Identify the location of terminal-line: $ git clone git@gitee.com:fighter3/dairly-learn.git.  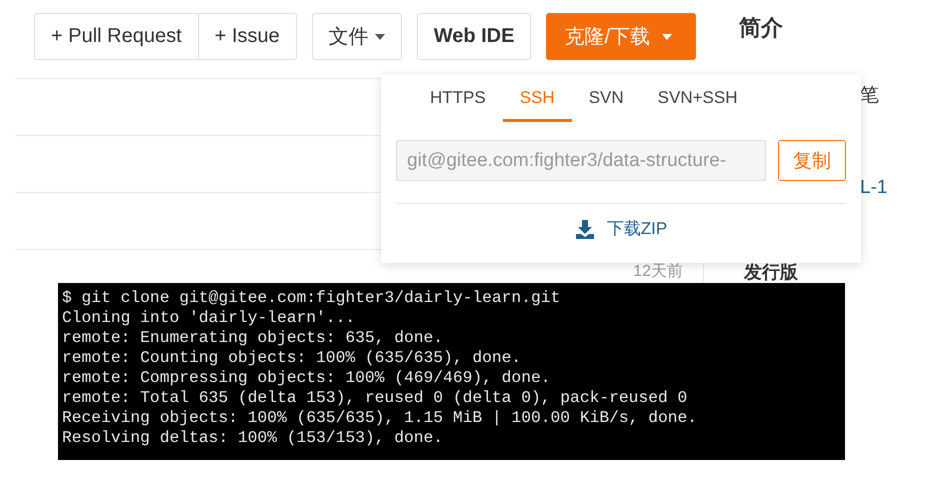
(312, 298).